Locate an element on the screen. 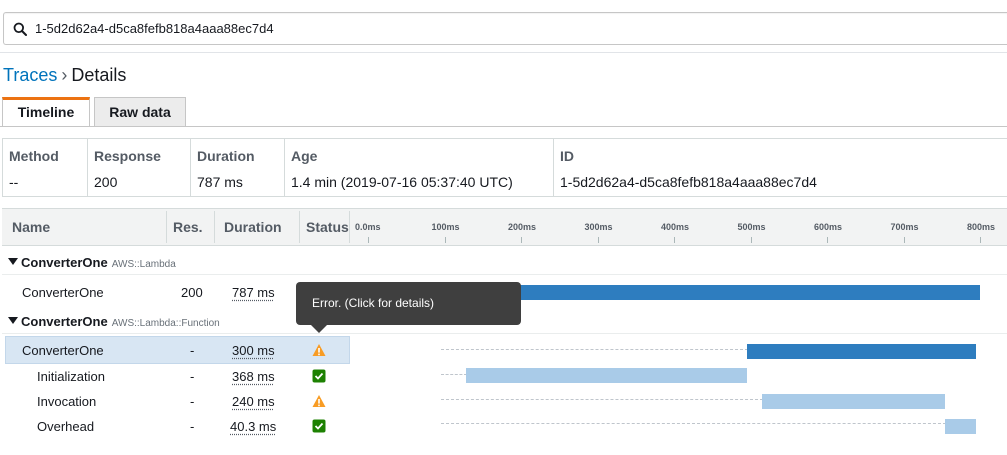 The width and height of the screenshot is (1007, 455). summary-response: Response 200 is located at coordinates (139, 167).